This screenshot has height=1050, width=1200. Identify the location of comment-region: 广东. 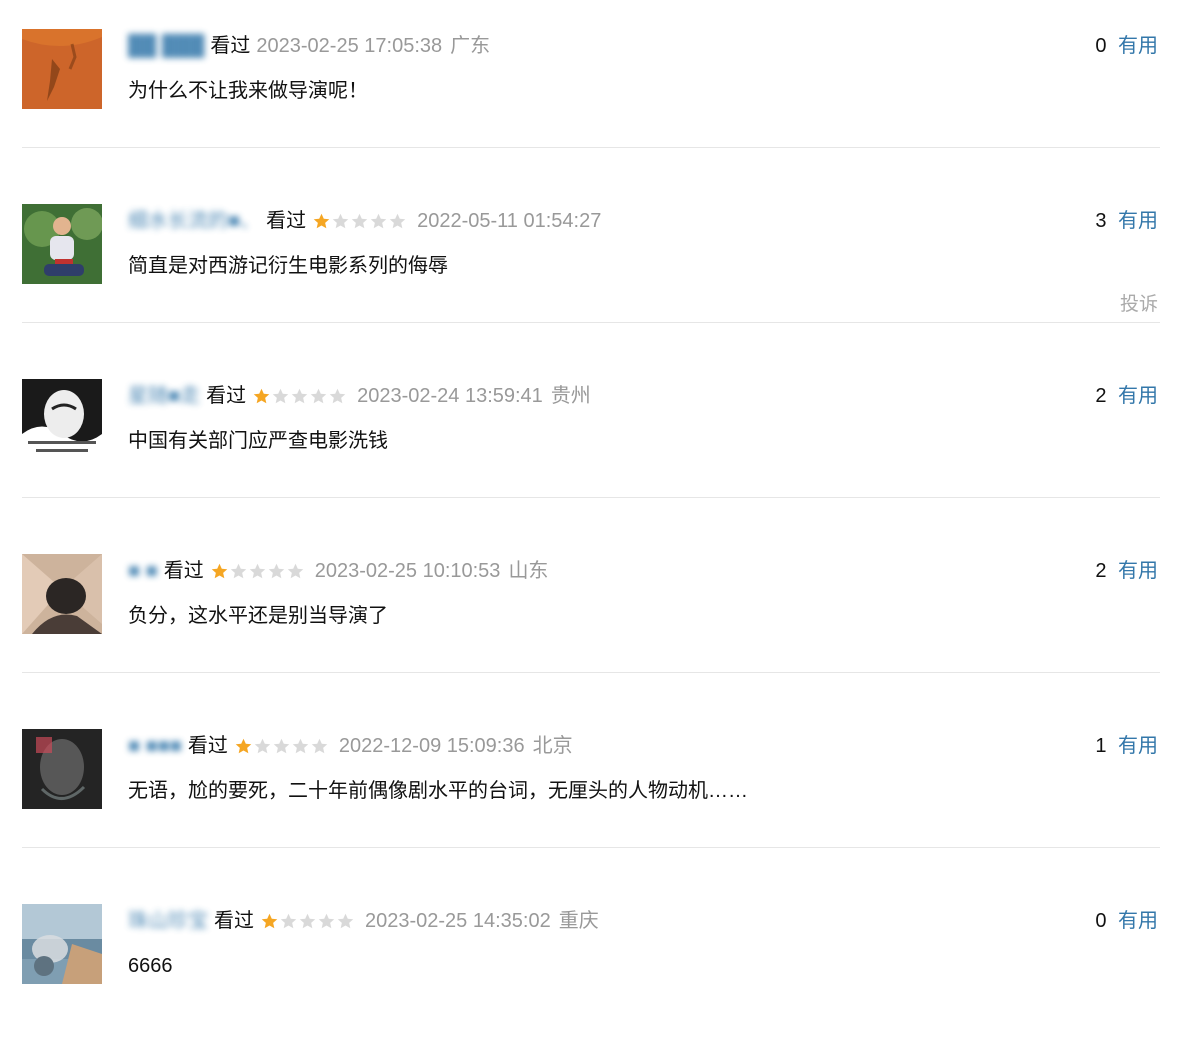
(470, 46).